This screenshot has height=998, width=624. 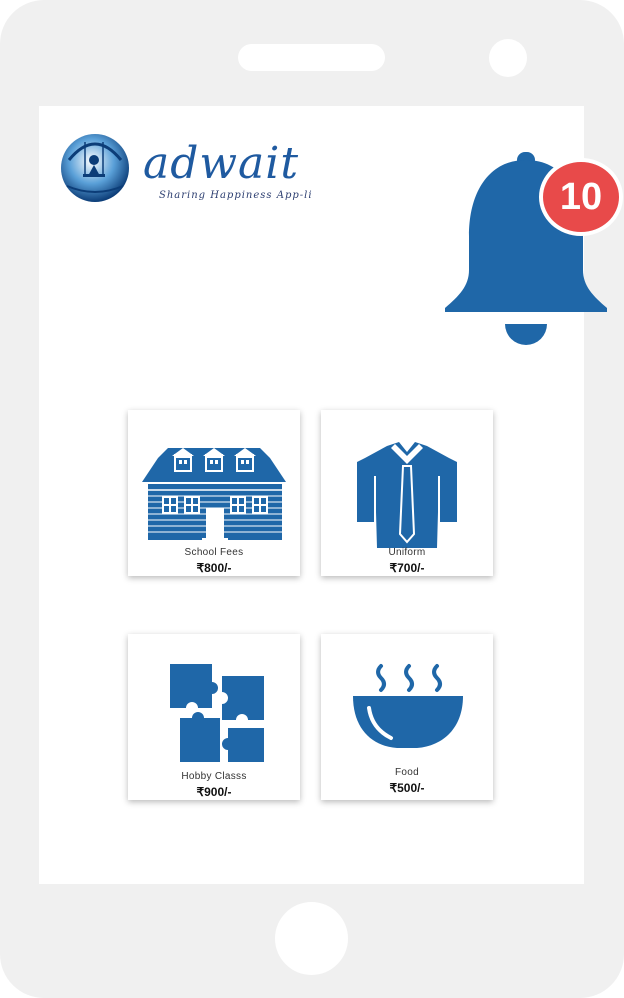 What do you see at coordinates (214, 776) in the screenshot?
I see `item-label: Hobby Classs` at bounding box center [214, 776].